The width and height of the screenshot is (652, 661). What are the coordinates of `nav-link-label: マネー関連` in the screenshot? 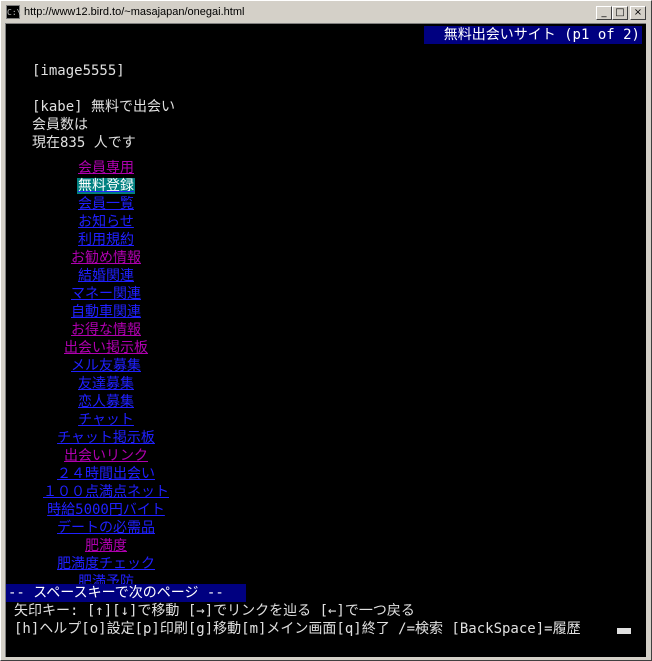 It's located at (106, 294).